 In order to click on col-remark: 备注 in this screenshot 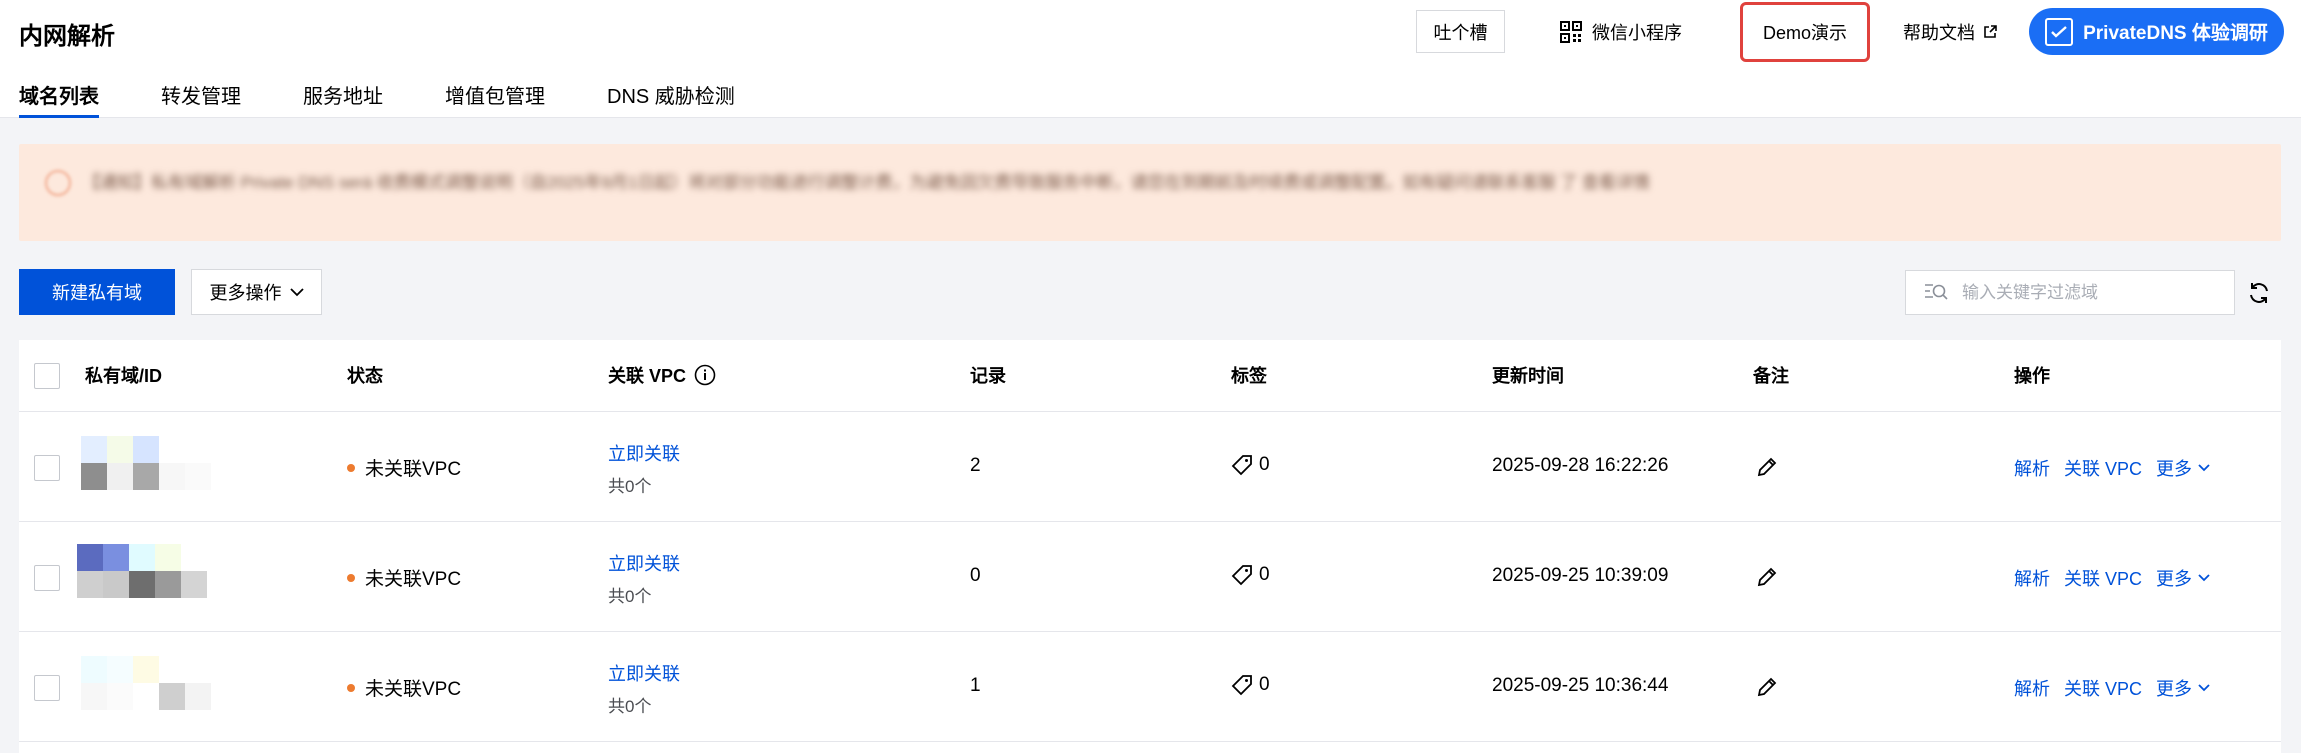, I will do `click(1771, 376)`.